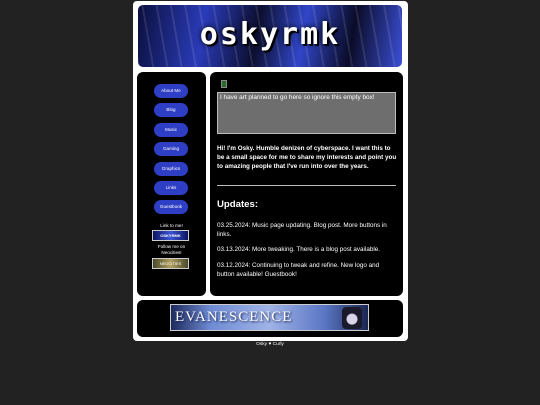 The width and height of the screenshot is (540, 405). Describe the element at coordinates (224, 84) in the screenshot. I see `broken-image-icon` at that location.